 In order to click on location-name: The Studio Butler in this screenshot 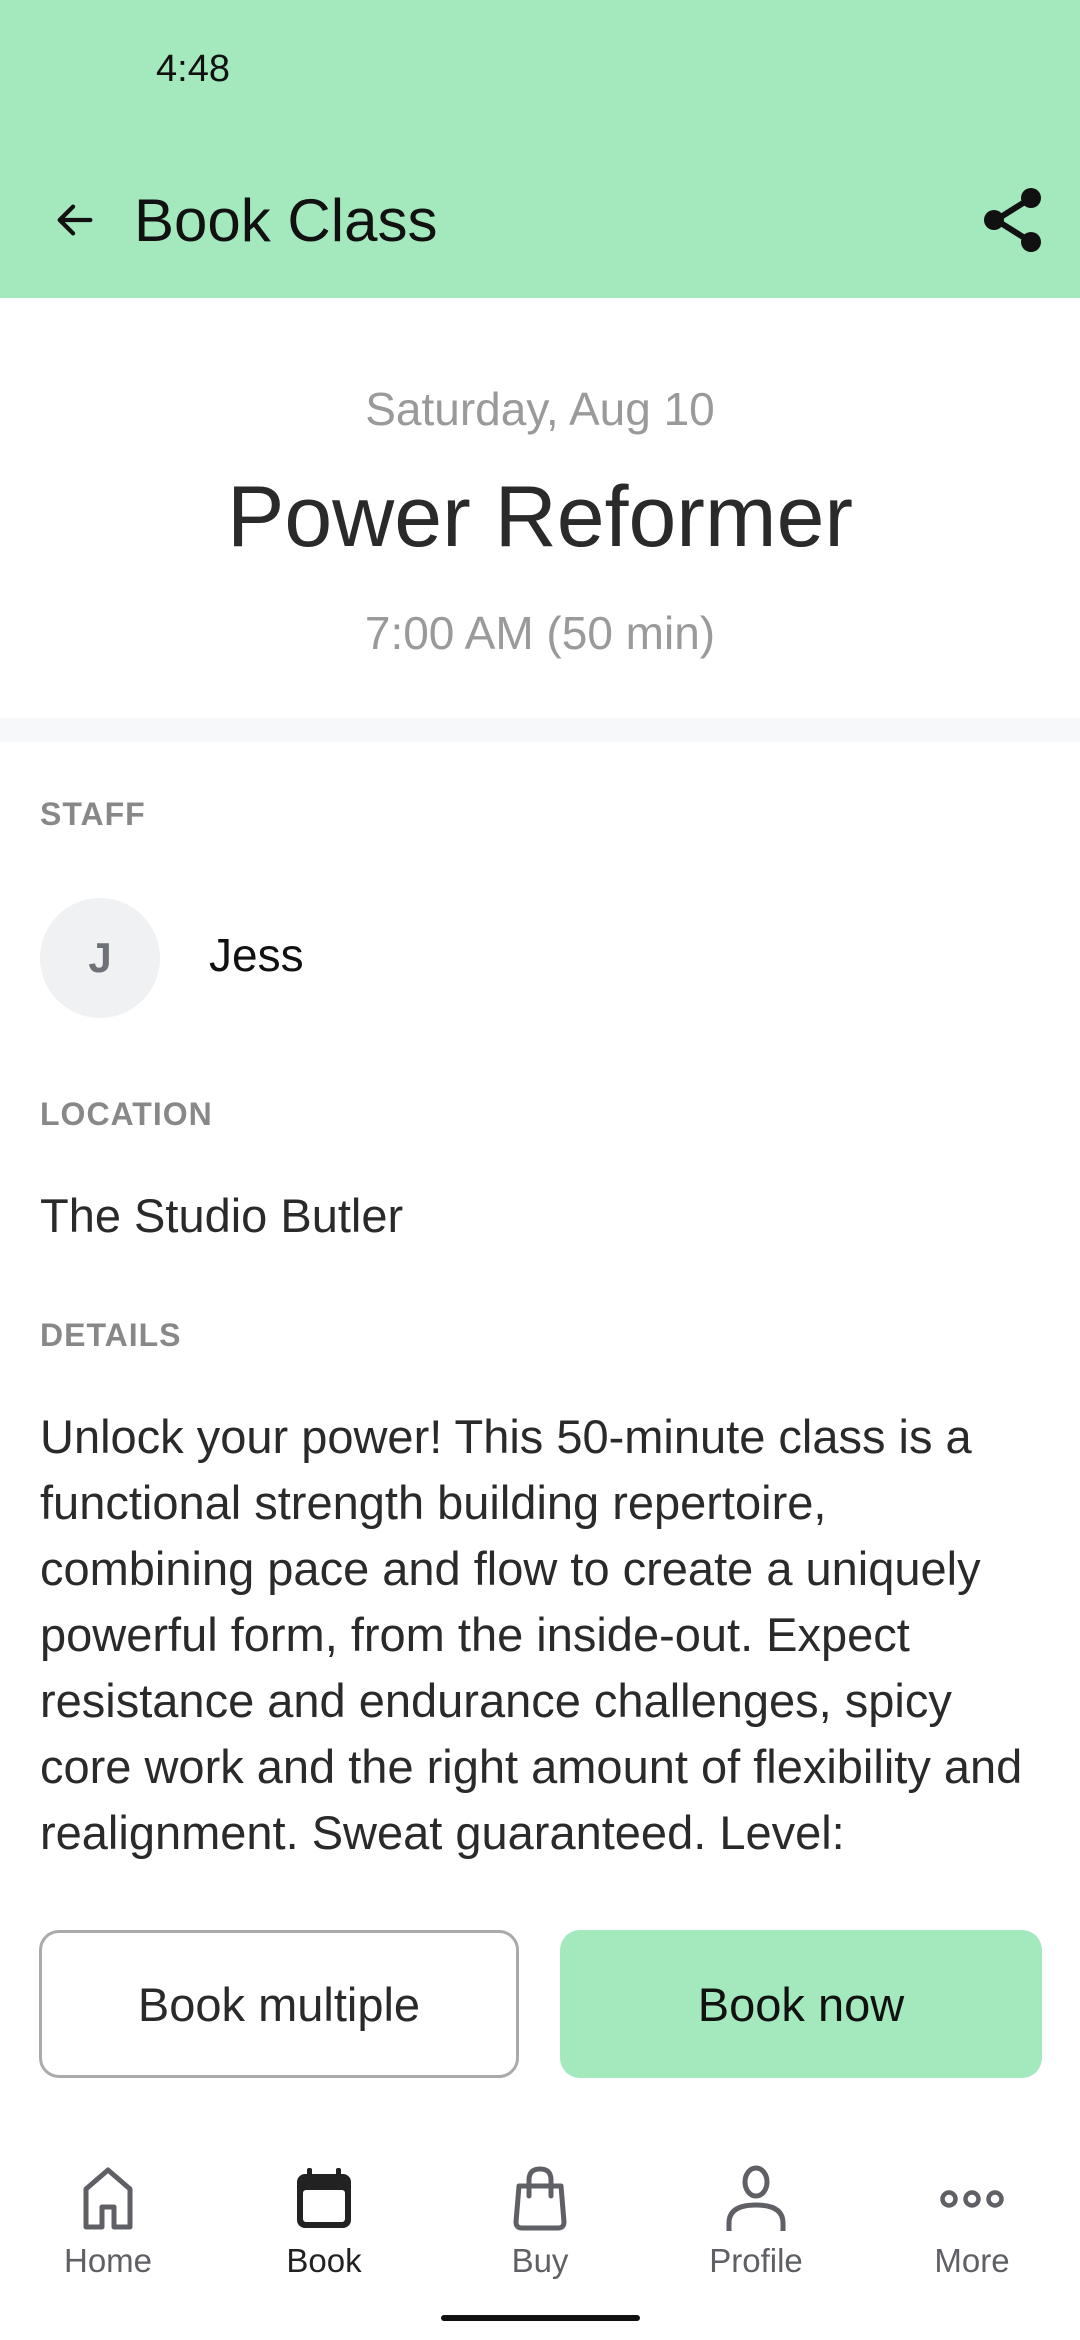, I will do `click(222, 1215)`.